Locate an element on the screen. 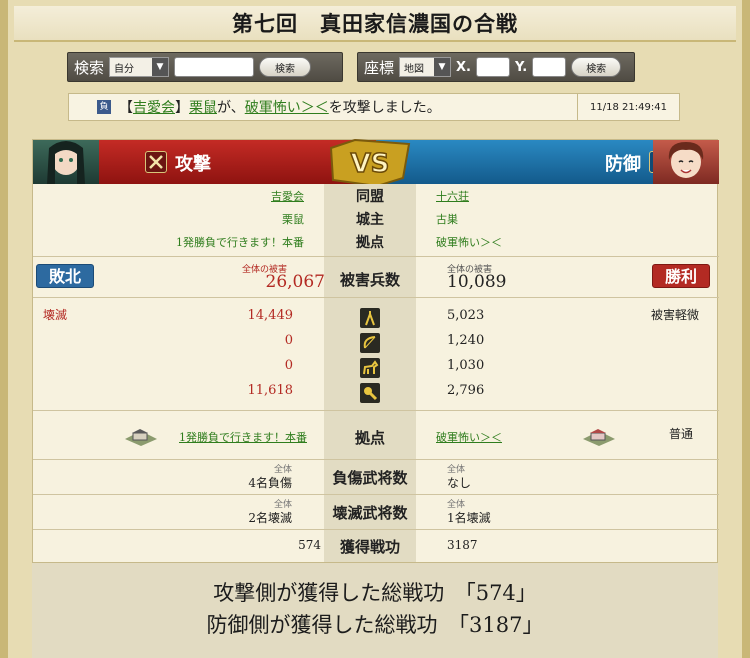 The image size is (750, 658). defender-total-damage: 10,089 is located at coordinates (477, 282).